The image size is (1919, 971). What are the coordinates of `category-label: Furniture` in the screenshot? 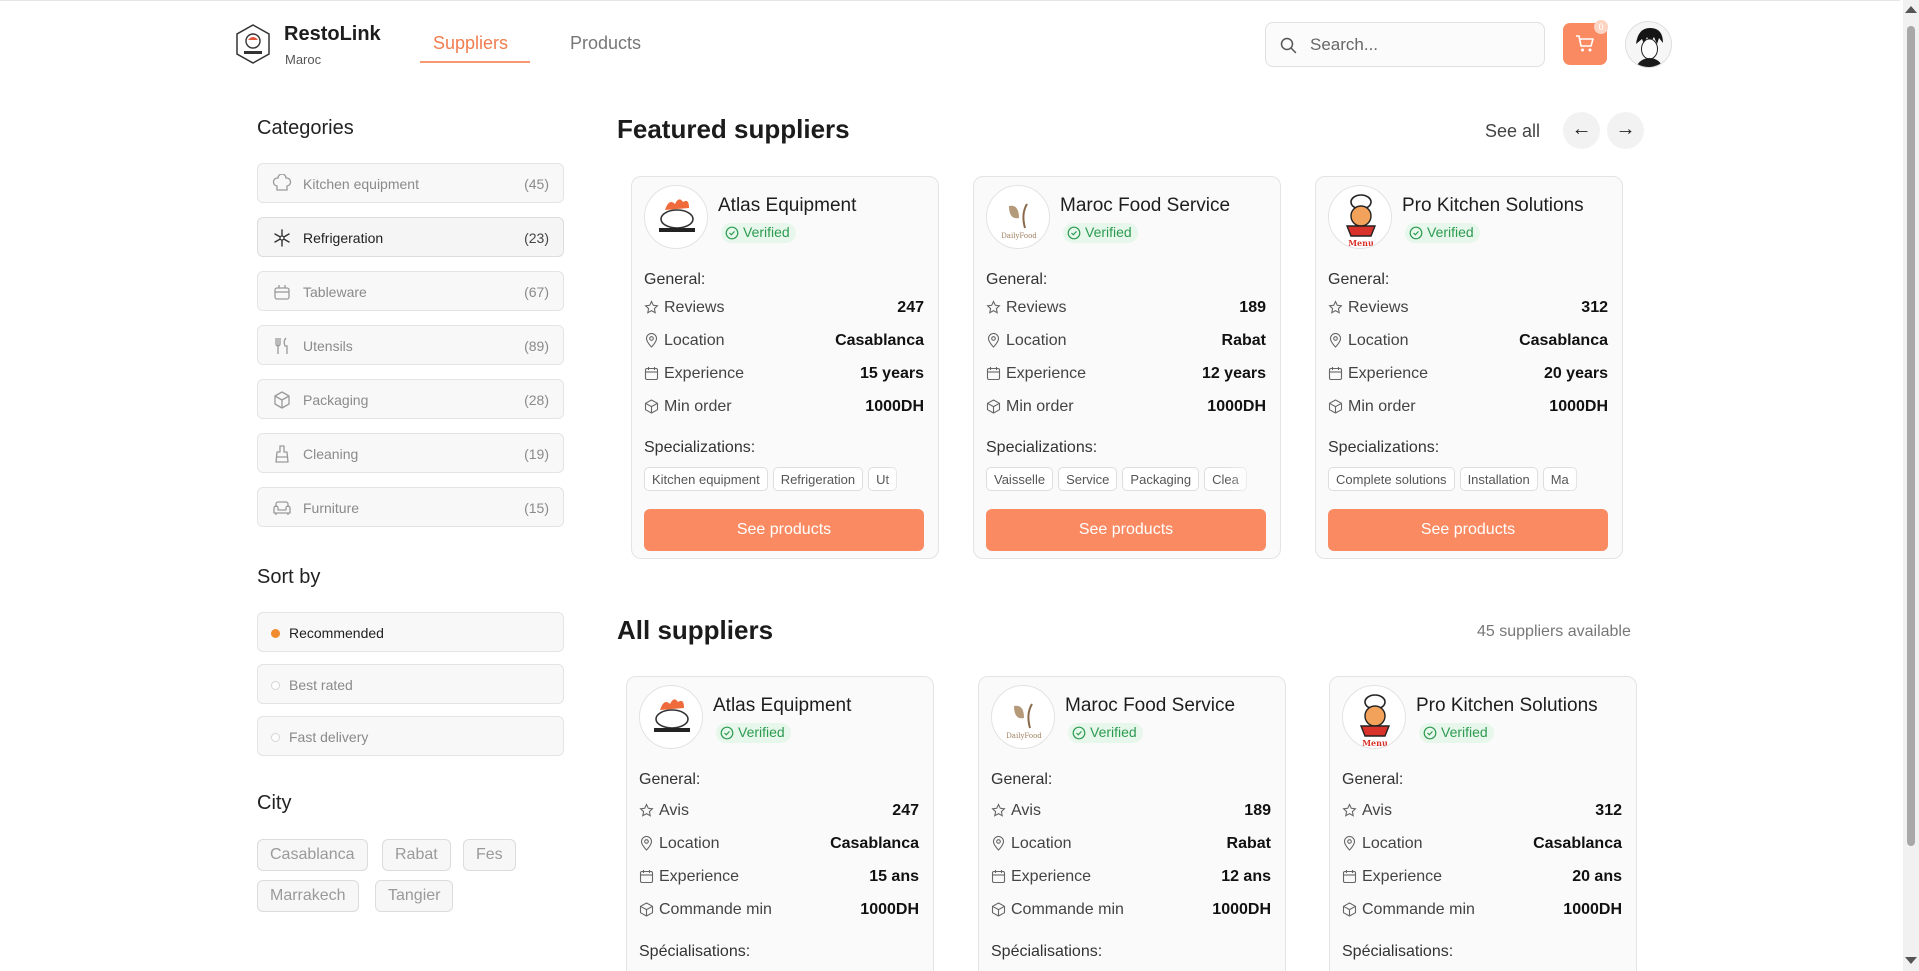 It's located at (331, 508).